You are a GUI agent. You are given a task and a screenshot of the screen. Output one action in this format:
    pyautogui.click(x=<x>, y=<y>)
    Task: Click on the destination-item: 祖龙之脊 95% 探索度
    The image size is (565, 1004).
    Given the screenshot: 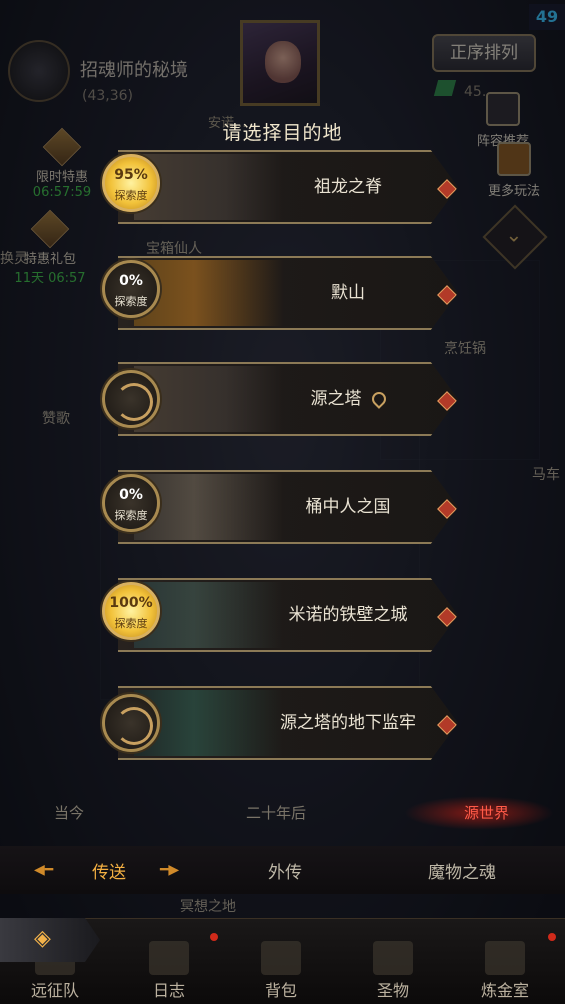 What is the action you would take?
    pyautogui.click(x=286, y=187)
    